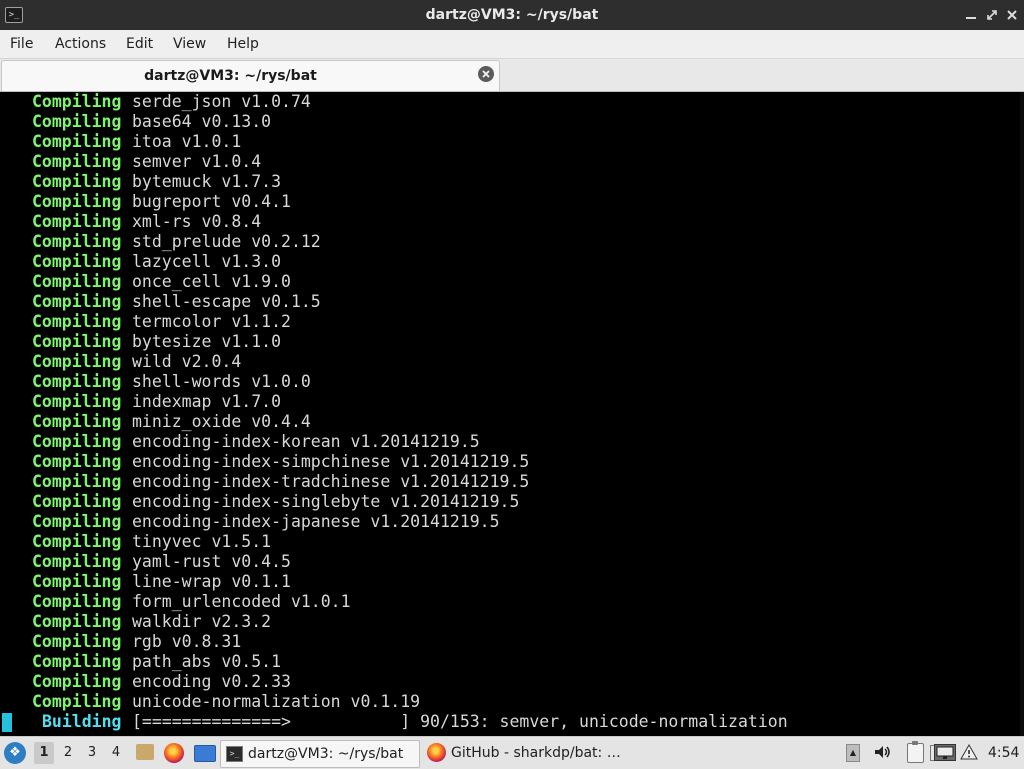  What do you see at coordinates (512, 322) in the screenshot?
I see `terminal-line: Compiling termcolor v1.1.2` at bounding box center [512, 322].